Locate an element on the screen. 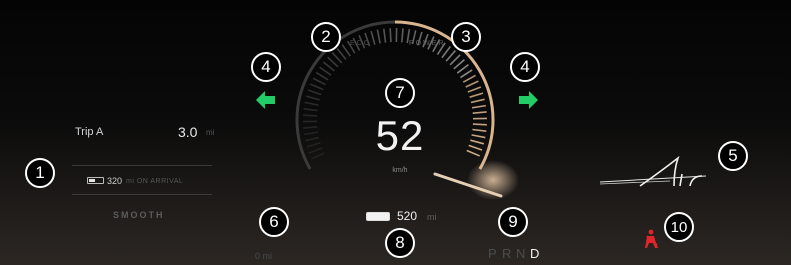  brand-logo is located at coordinates (653, 171).